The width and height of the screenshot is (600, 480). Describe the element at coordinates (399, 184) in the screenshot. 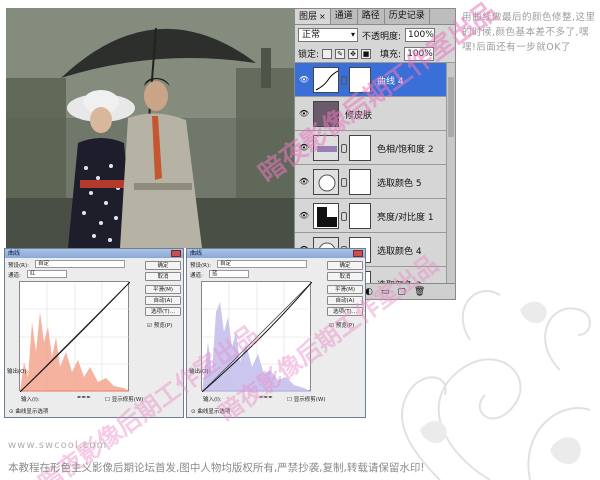

I see `layer-name: 选取颜色 5` at that location.